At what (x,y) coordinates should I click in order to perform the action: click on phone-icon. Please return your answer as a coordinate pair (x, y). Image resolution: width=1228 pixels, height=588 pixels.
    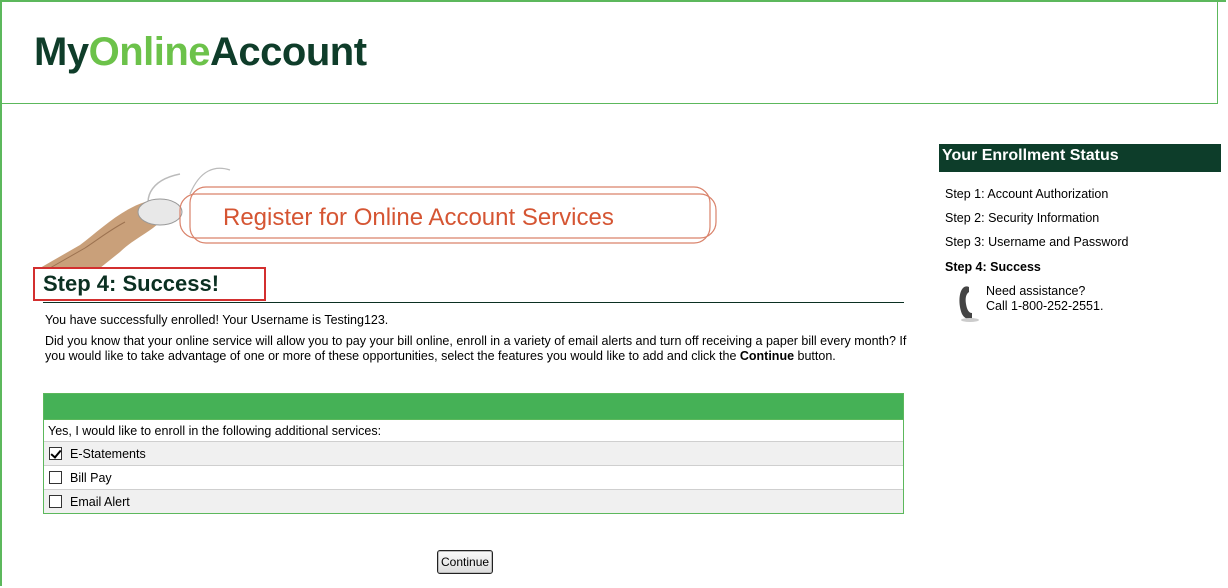
    Looking at the image, I should click on (969, 304).